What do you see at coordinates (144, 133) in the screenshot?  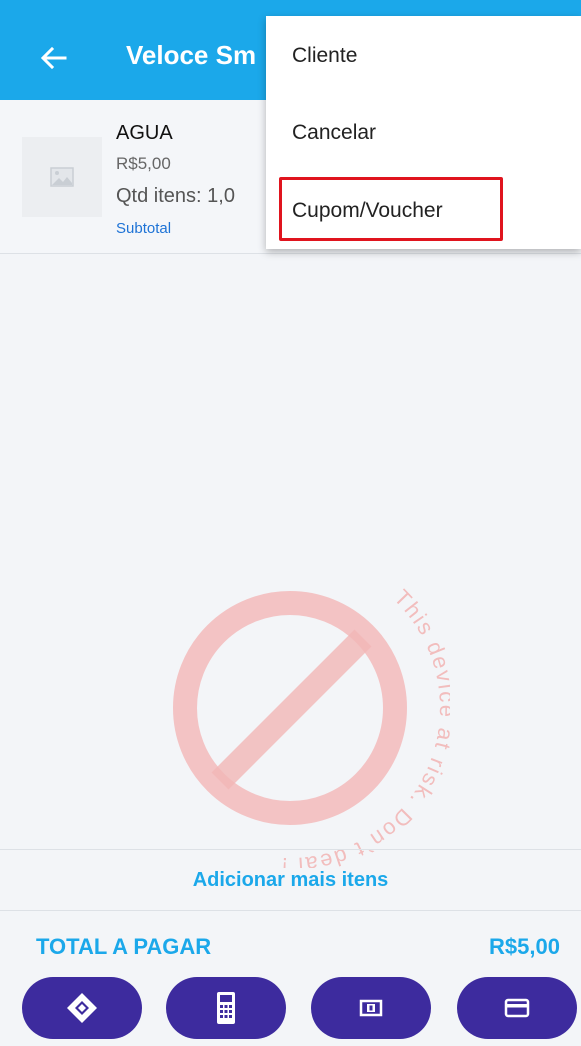 I see `product-name: AGUA` at bounding box center [144, 133].